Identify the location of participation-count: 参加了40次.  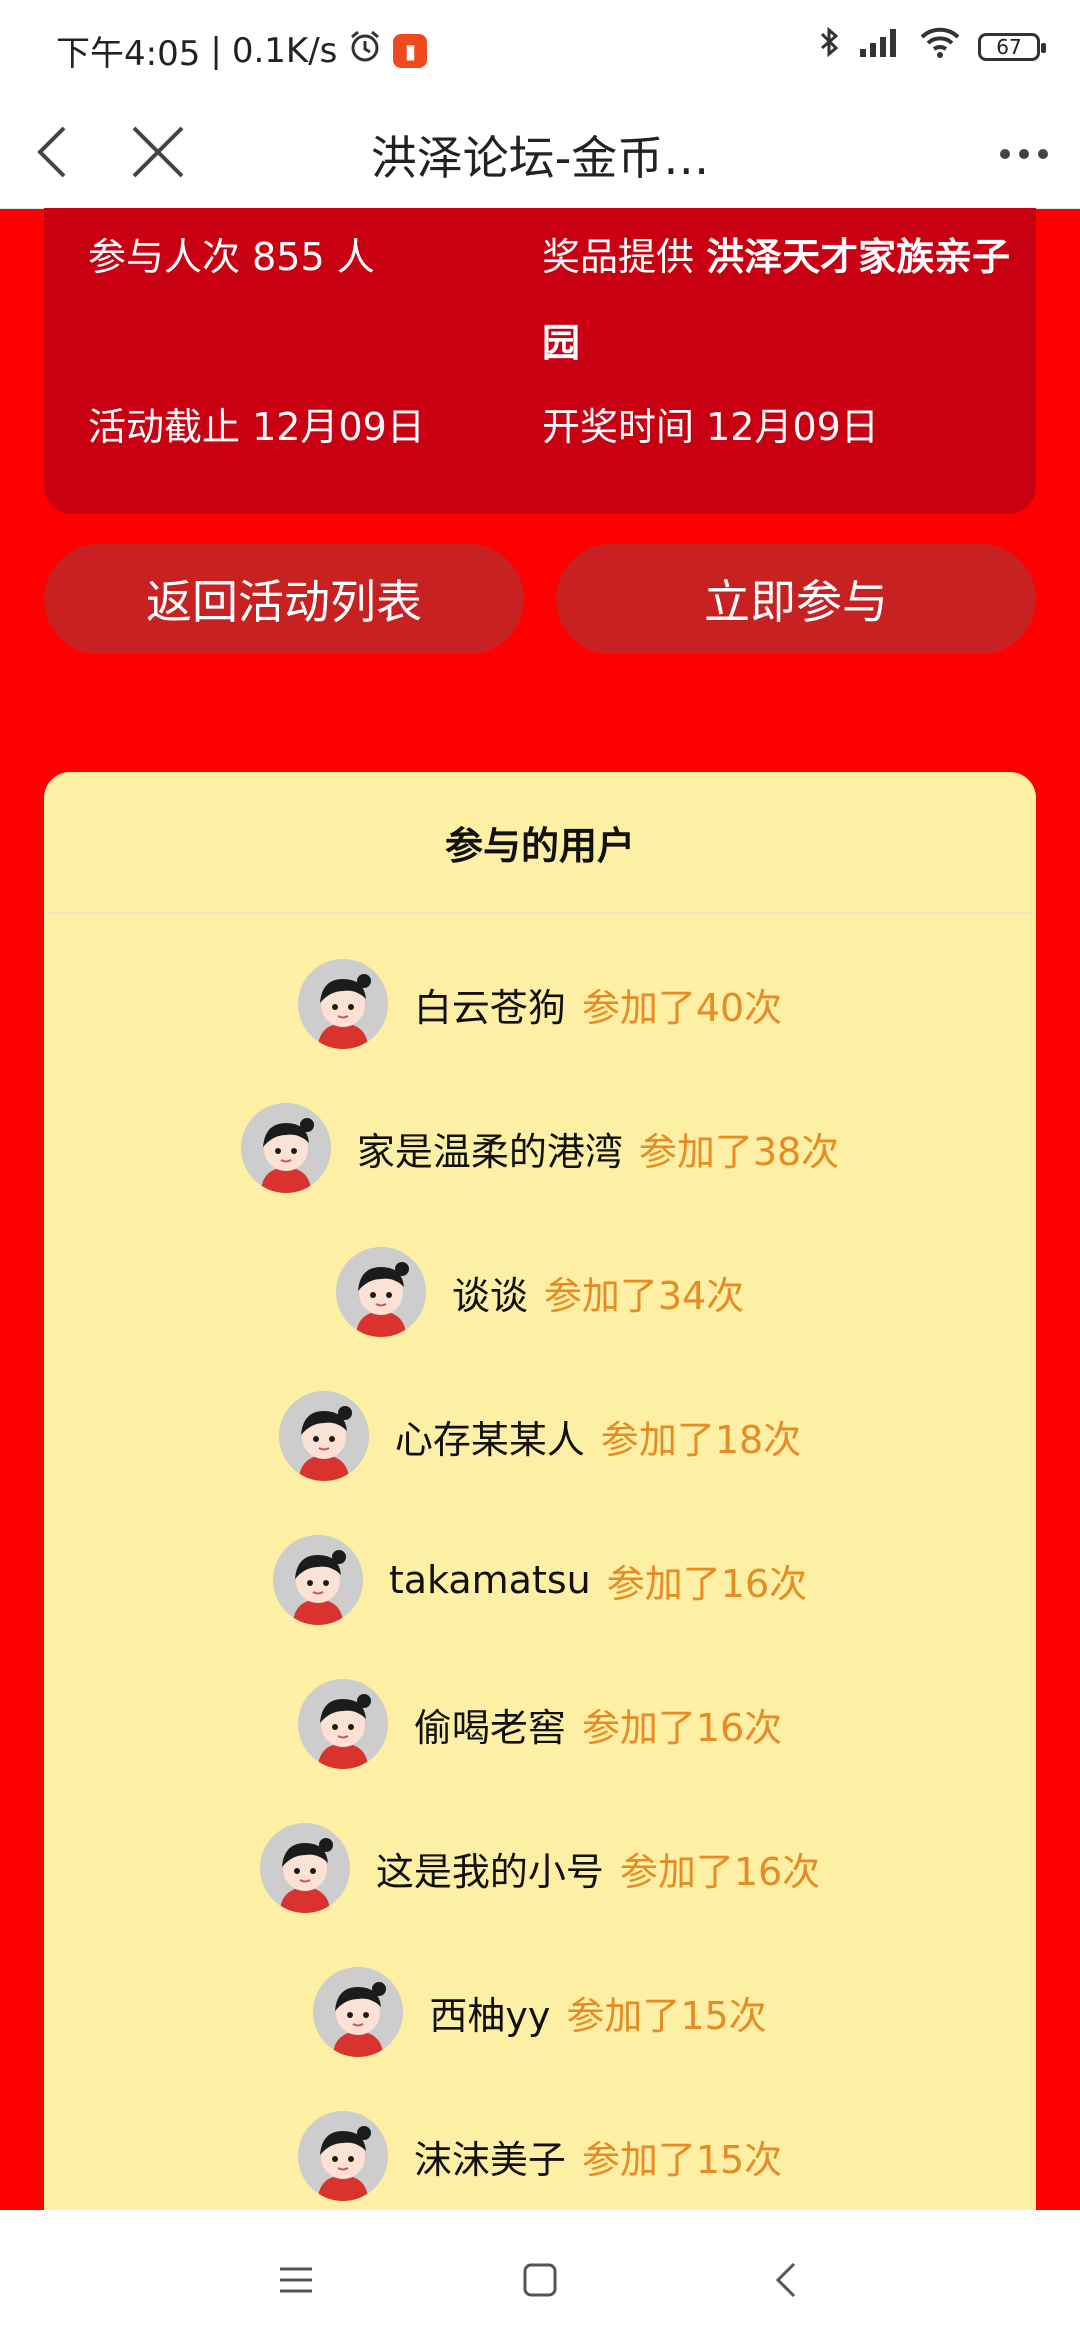
(682, 1007).